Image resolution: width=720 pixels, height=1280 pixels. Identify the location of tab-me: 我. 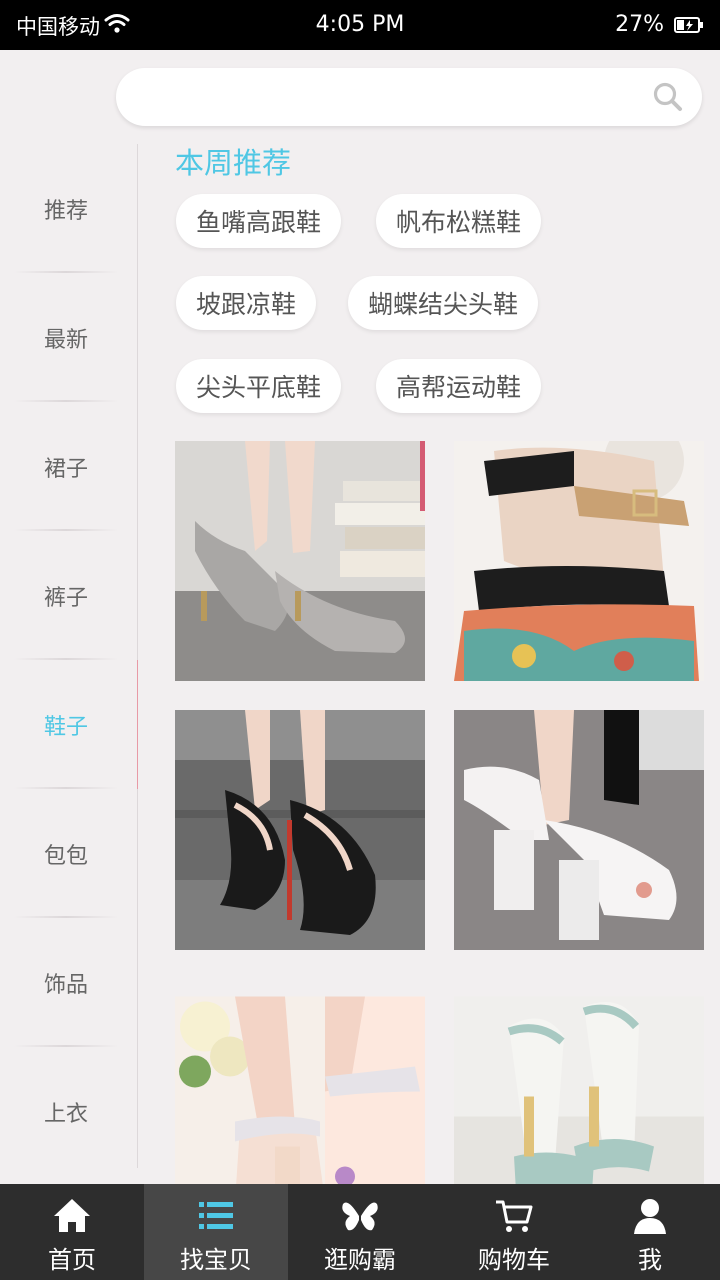
(650, 1232).